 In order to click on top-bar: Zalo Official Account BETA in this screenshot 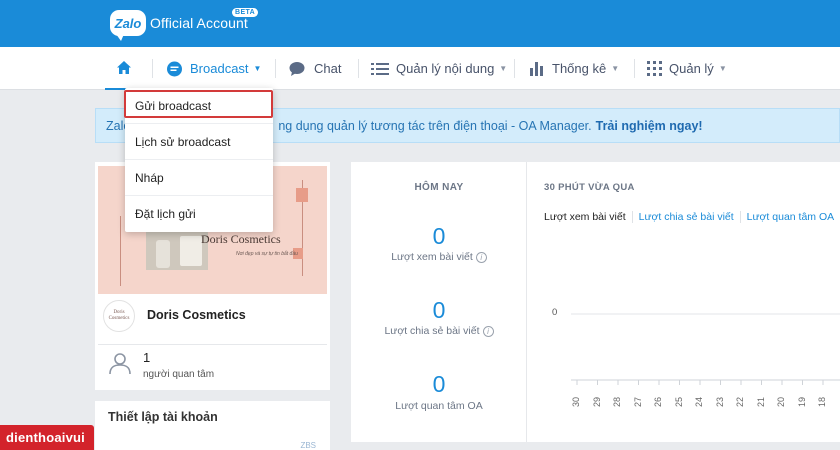, I will do `click(420, 23)`.